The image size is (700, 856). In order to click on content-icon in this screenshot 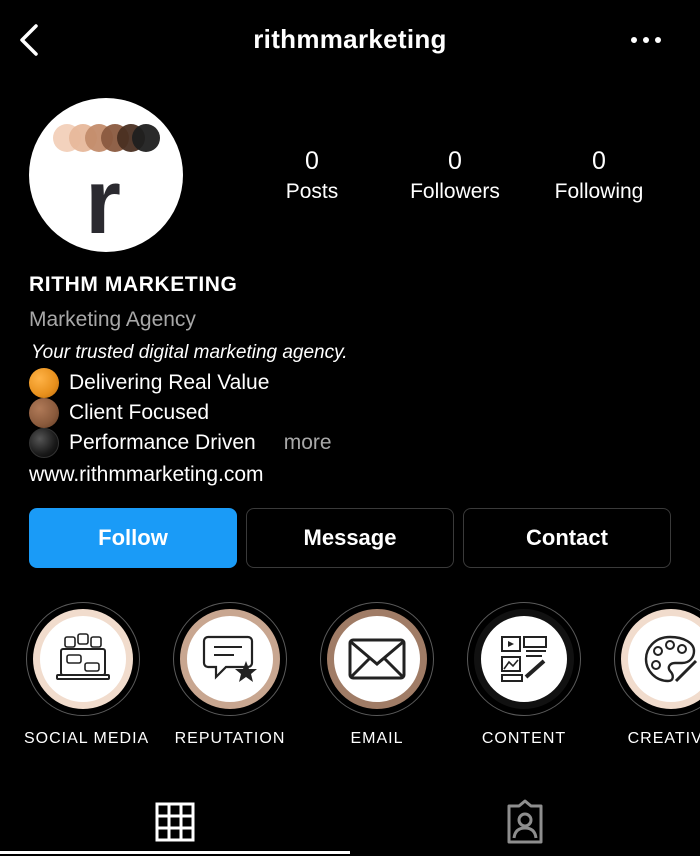, I will do `click(524, 659)`.